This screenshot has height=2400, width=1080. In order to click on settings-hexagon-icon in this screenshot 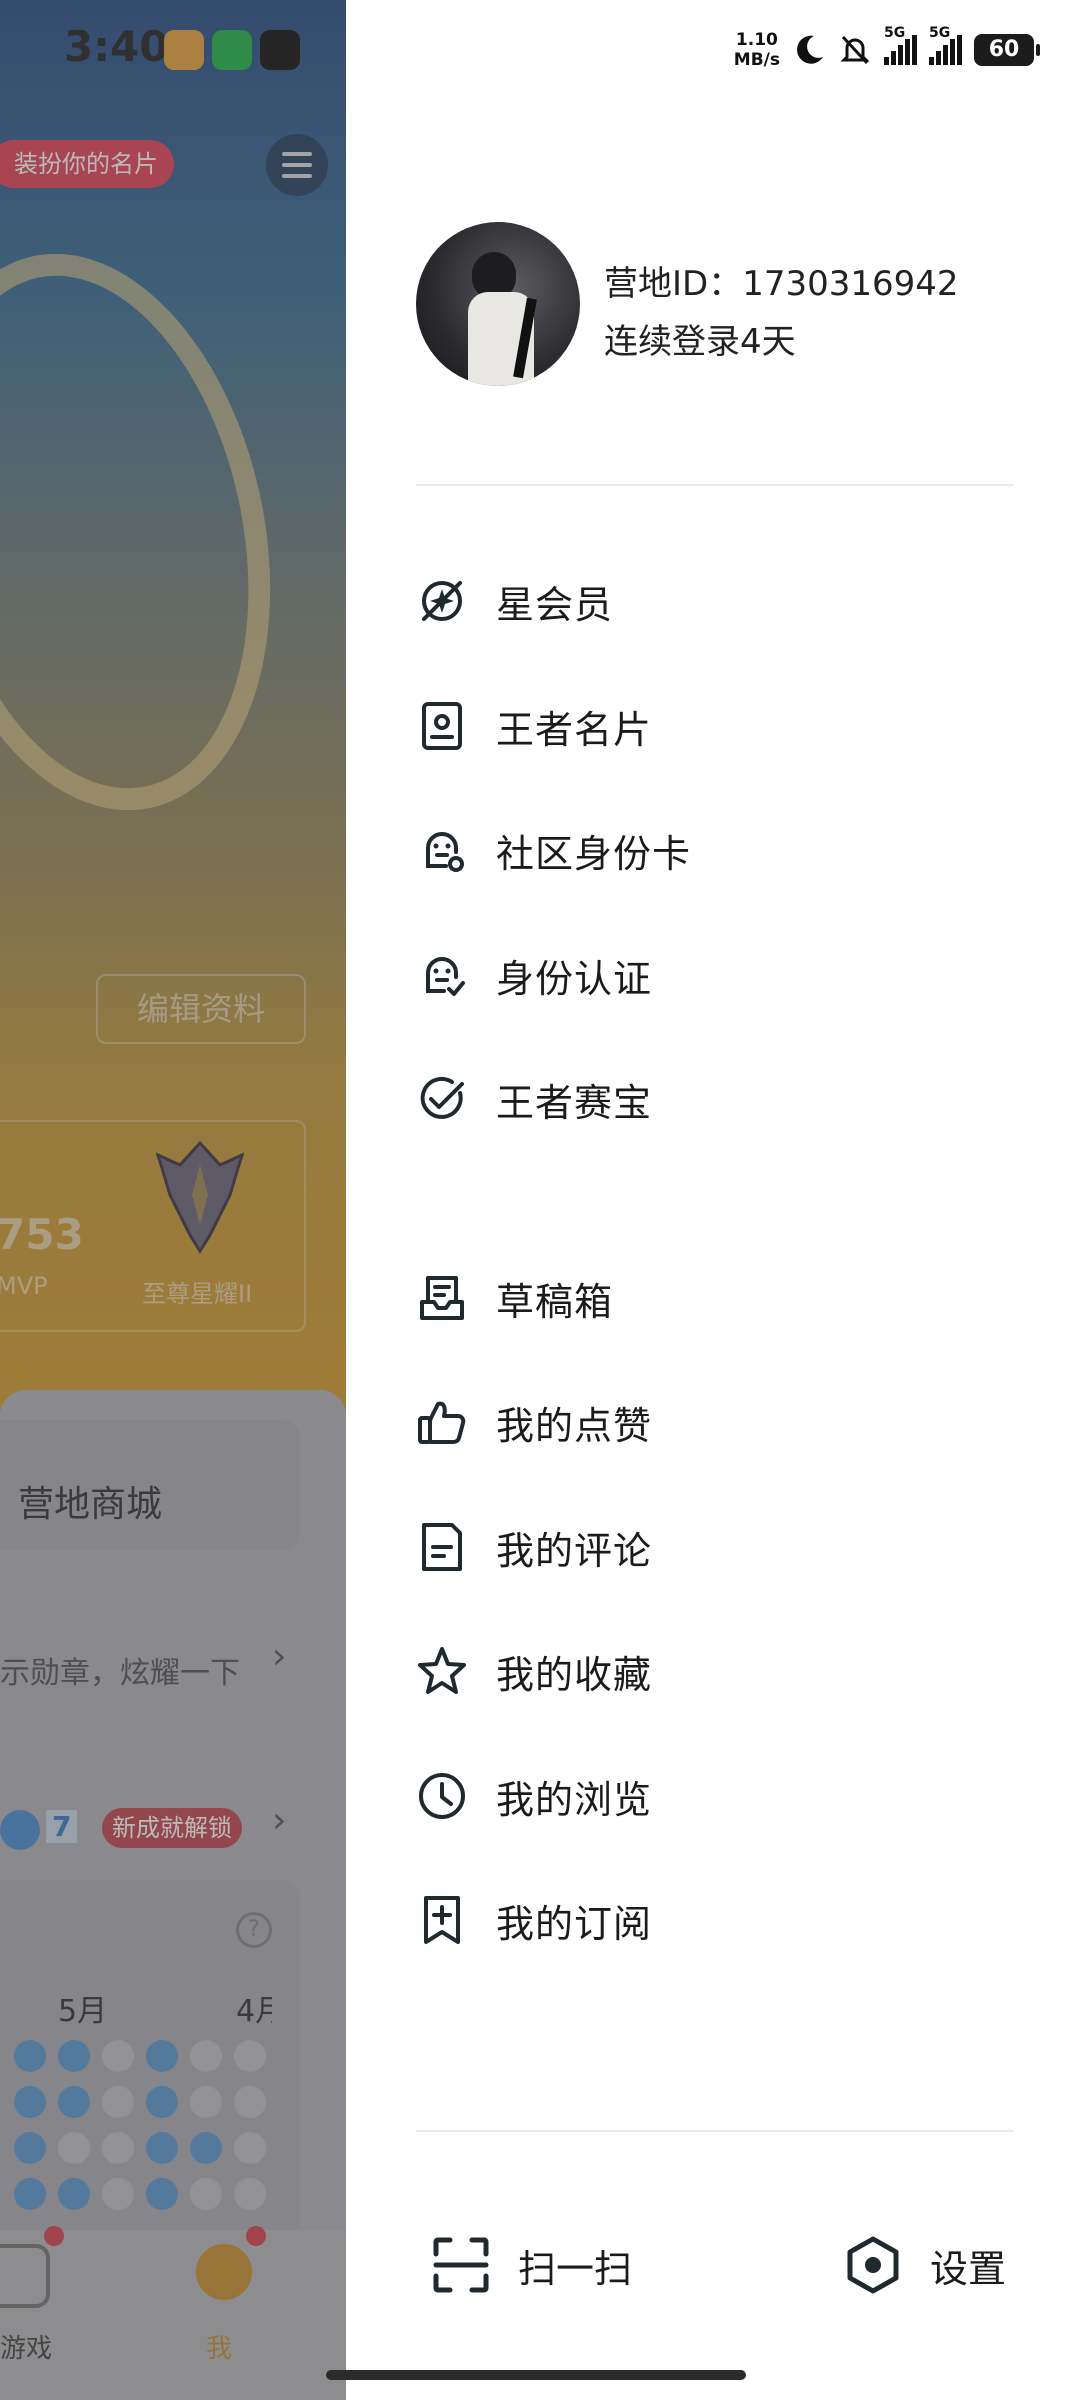, I will do `click(873, 2265)`.